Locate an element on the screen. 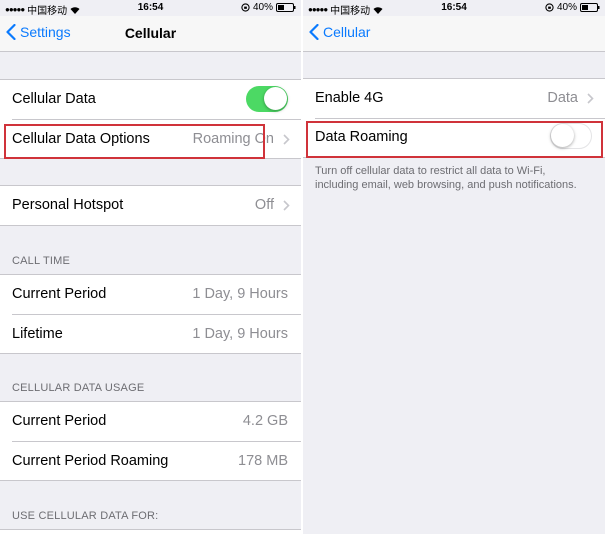  cellular-data-row: Cellular Data is located at coordinates (150, 99).